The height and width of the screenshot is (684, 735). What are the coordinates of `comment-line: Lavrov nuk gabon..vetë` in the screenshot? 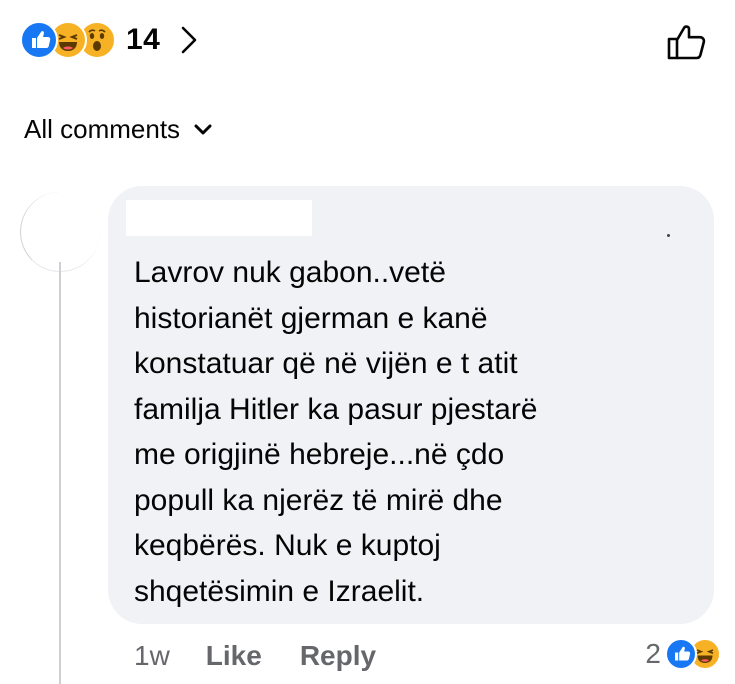 It's located at (290, 272).